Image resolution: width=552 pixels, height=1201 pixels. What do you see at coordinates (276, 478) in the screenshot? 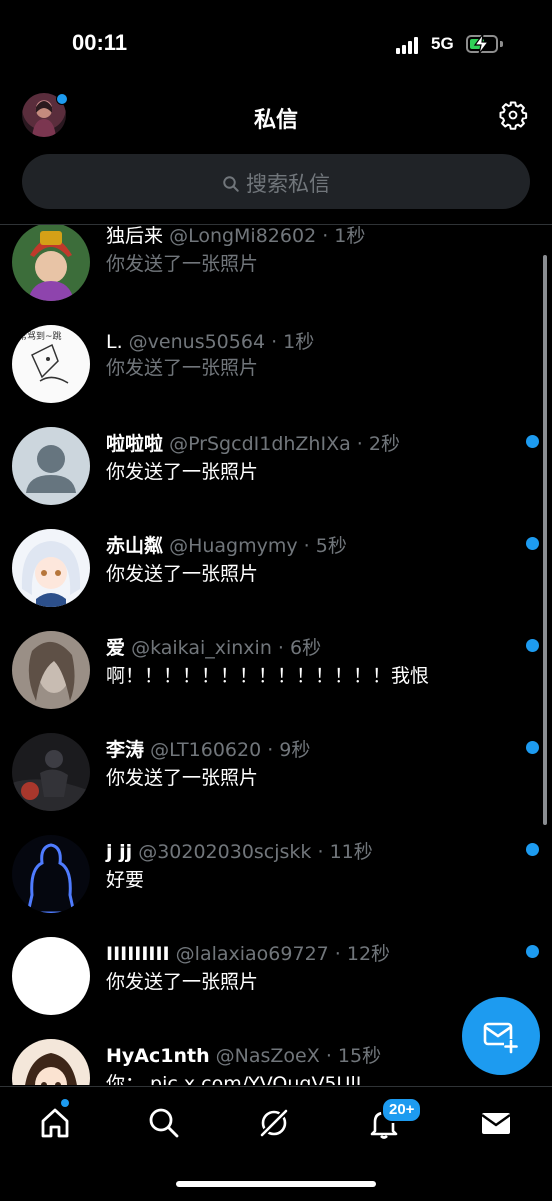
I see `conversation-row: 啦啦啦 @PrSgcdI1dhZhIXa · 2秒 你发送了一张照片` at bounding box center [276, 478].